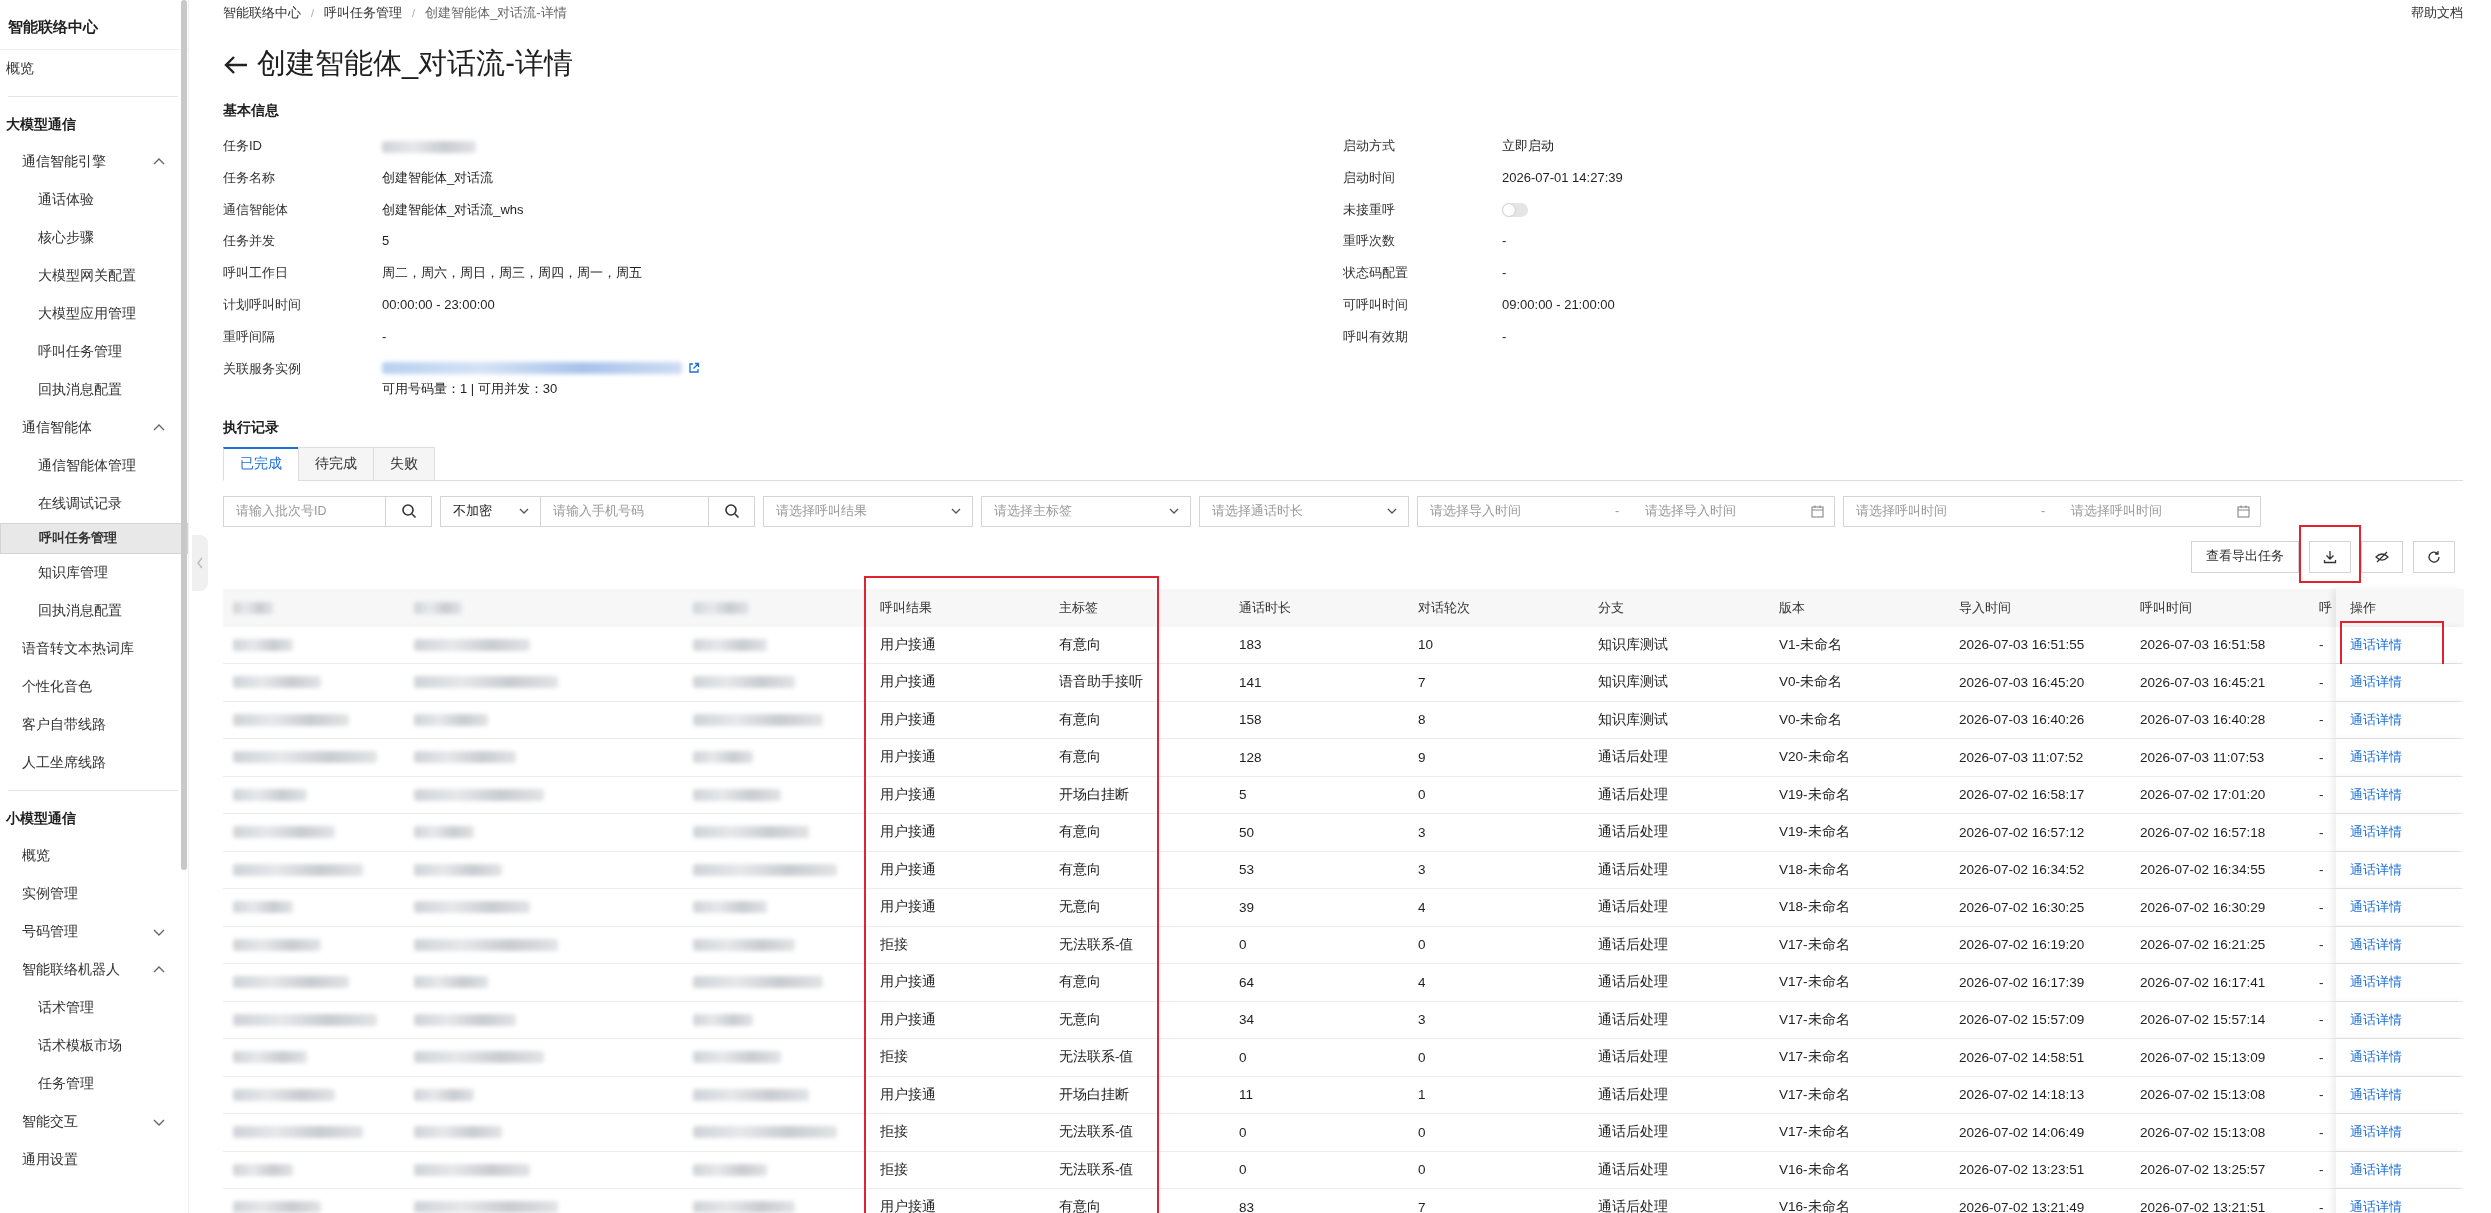 The height and width of the screenshot is (1213, 2491). Describe the element at coordinates (94, 1084) in the screenshot. I see `sidebar-item: 任务管理` at that location.